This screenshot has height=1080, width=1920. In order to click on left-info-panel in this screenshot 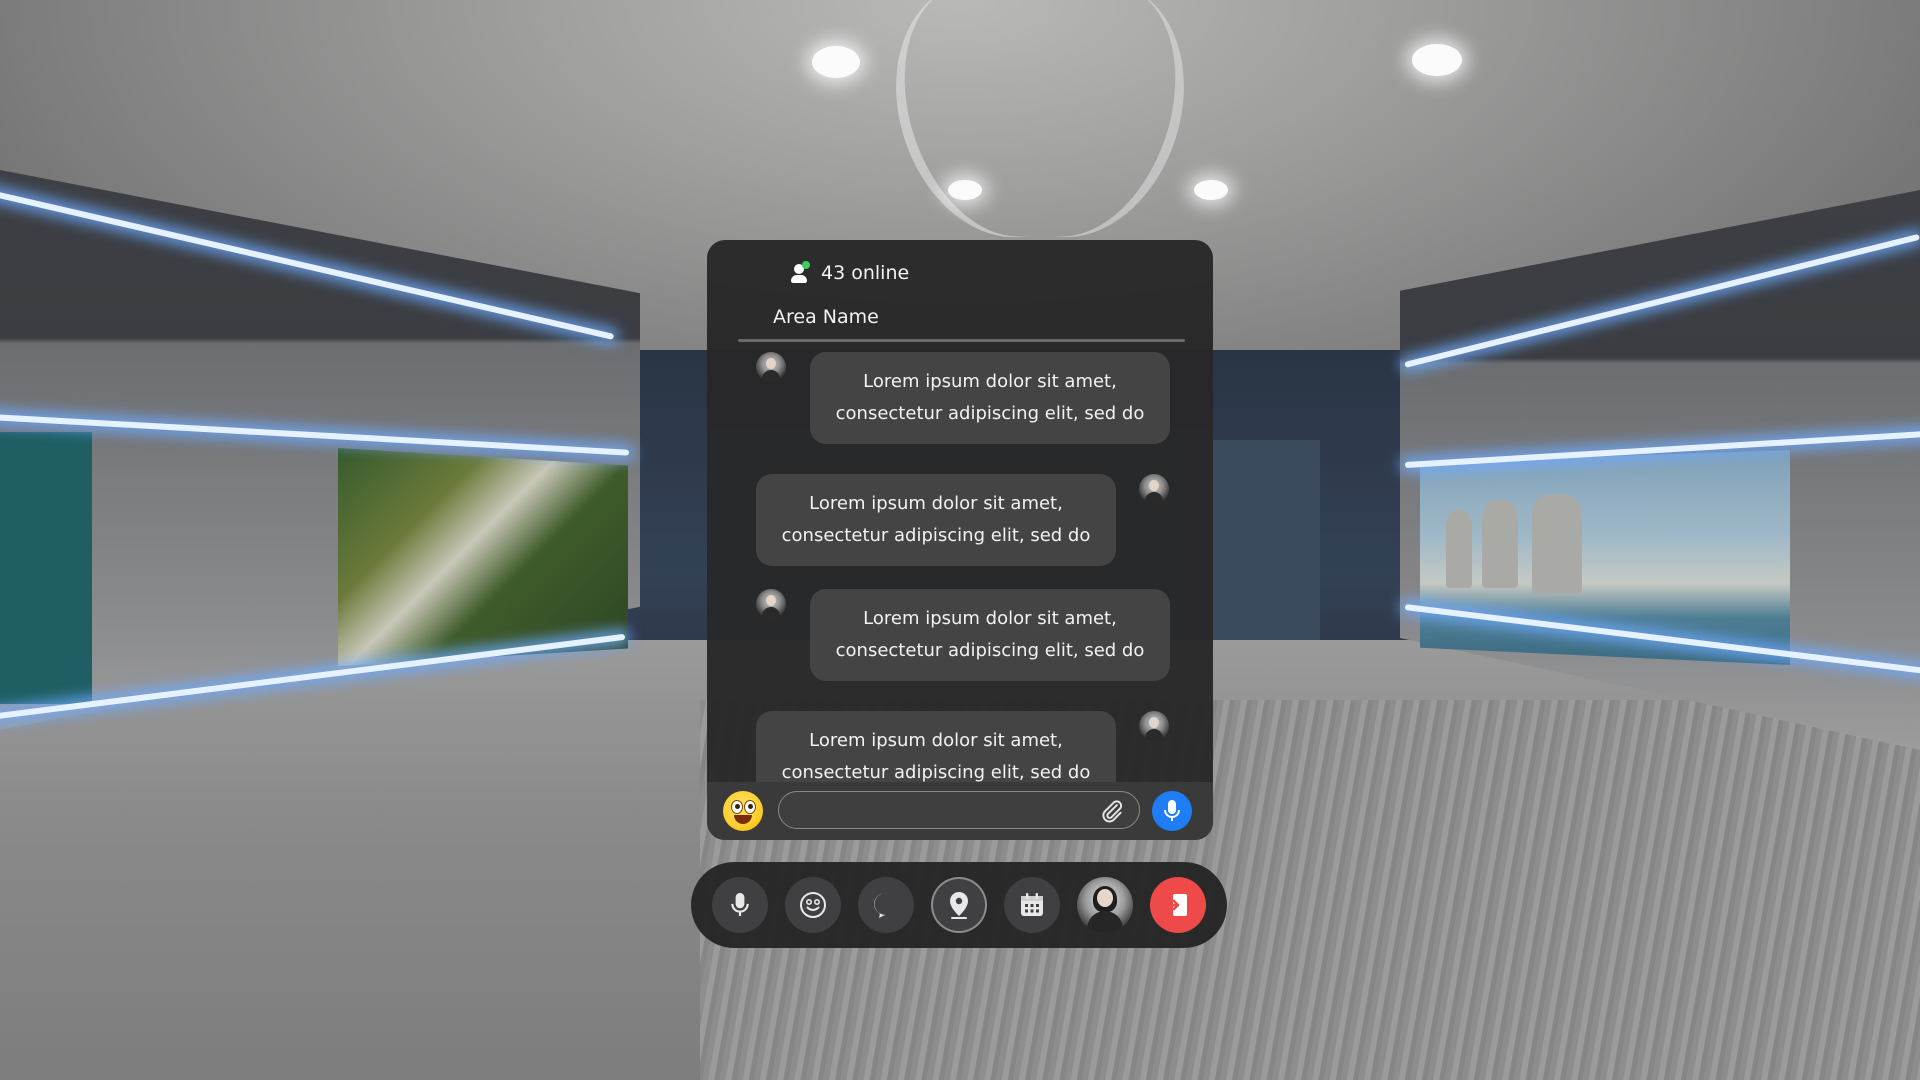, I will do `click(46, 568)`.